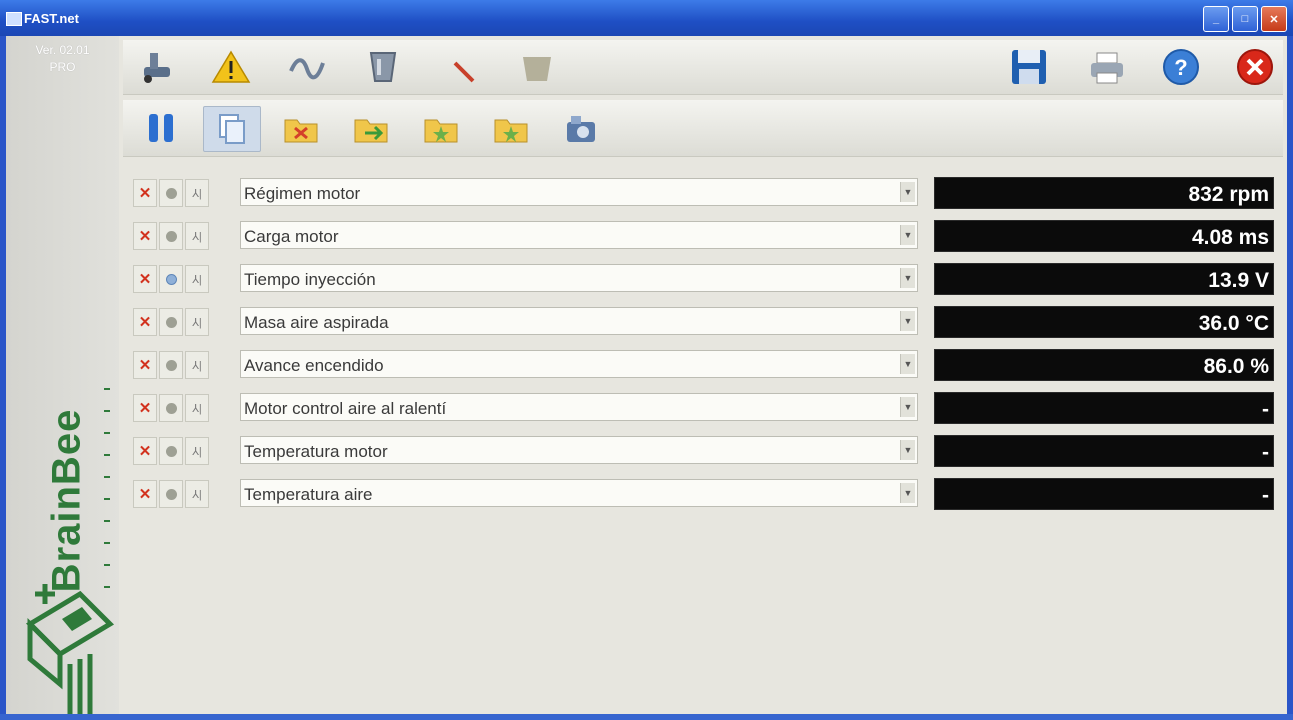  Describe the element at coordinates (302, 193) in the screenshot. I see `param-label: Régimen motor` at that location.